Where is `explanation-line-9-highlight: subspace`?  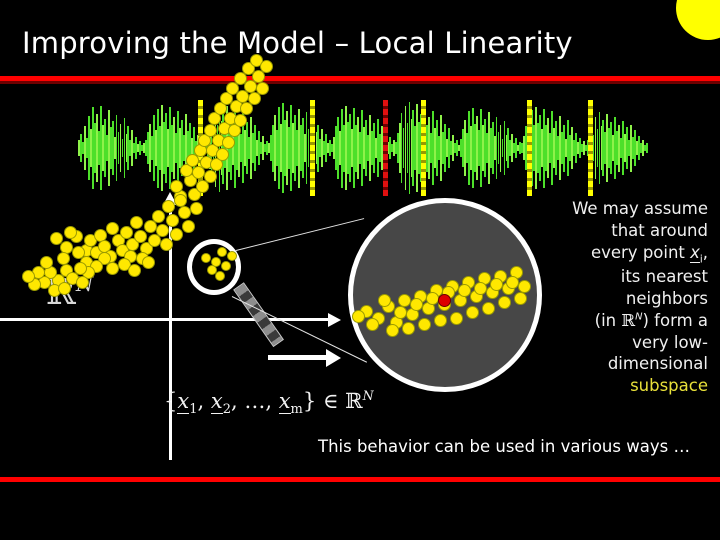 explanation-line-9-highlight: subspace is located at coordinates (669, 386).